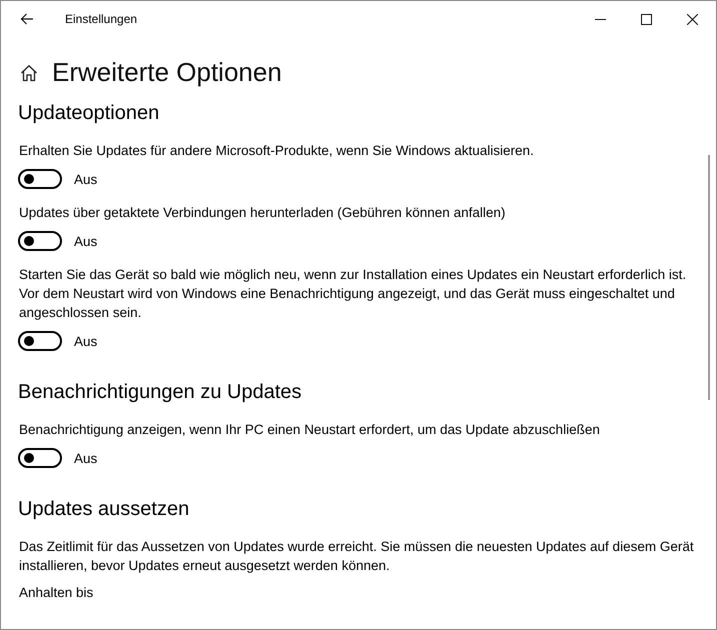 The height and width of the screenshot is (630, 717). Describe the element at coordinates (353, 294) in the screenshot. I see `setting-label: Starten Sie das Gerät so bald wie möglich neu, wenn zur Installation eines Updates ein Neustart erforderlich ist. Vor dem Neustart wird von Windows eine Benachrichtigung angezeigt, und das Gerät muss eingeschaltet und angeschlossen sein.` at that location.